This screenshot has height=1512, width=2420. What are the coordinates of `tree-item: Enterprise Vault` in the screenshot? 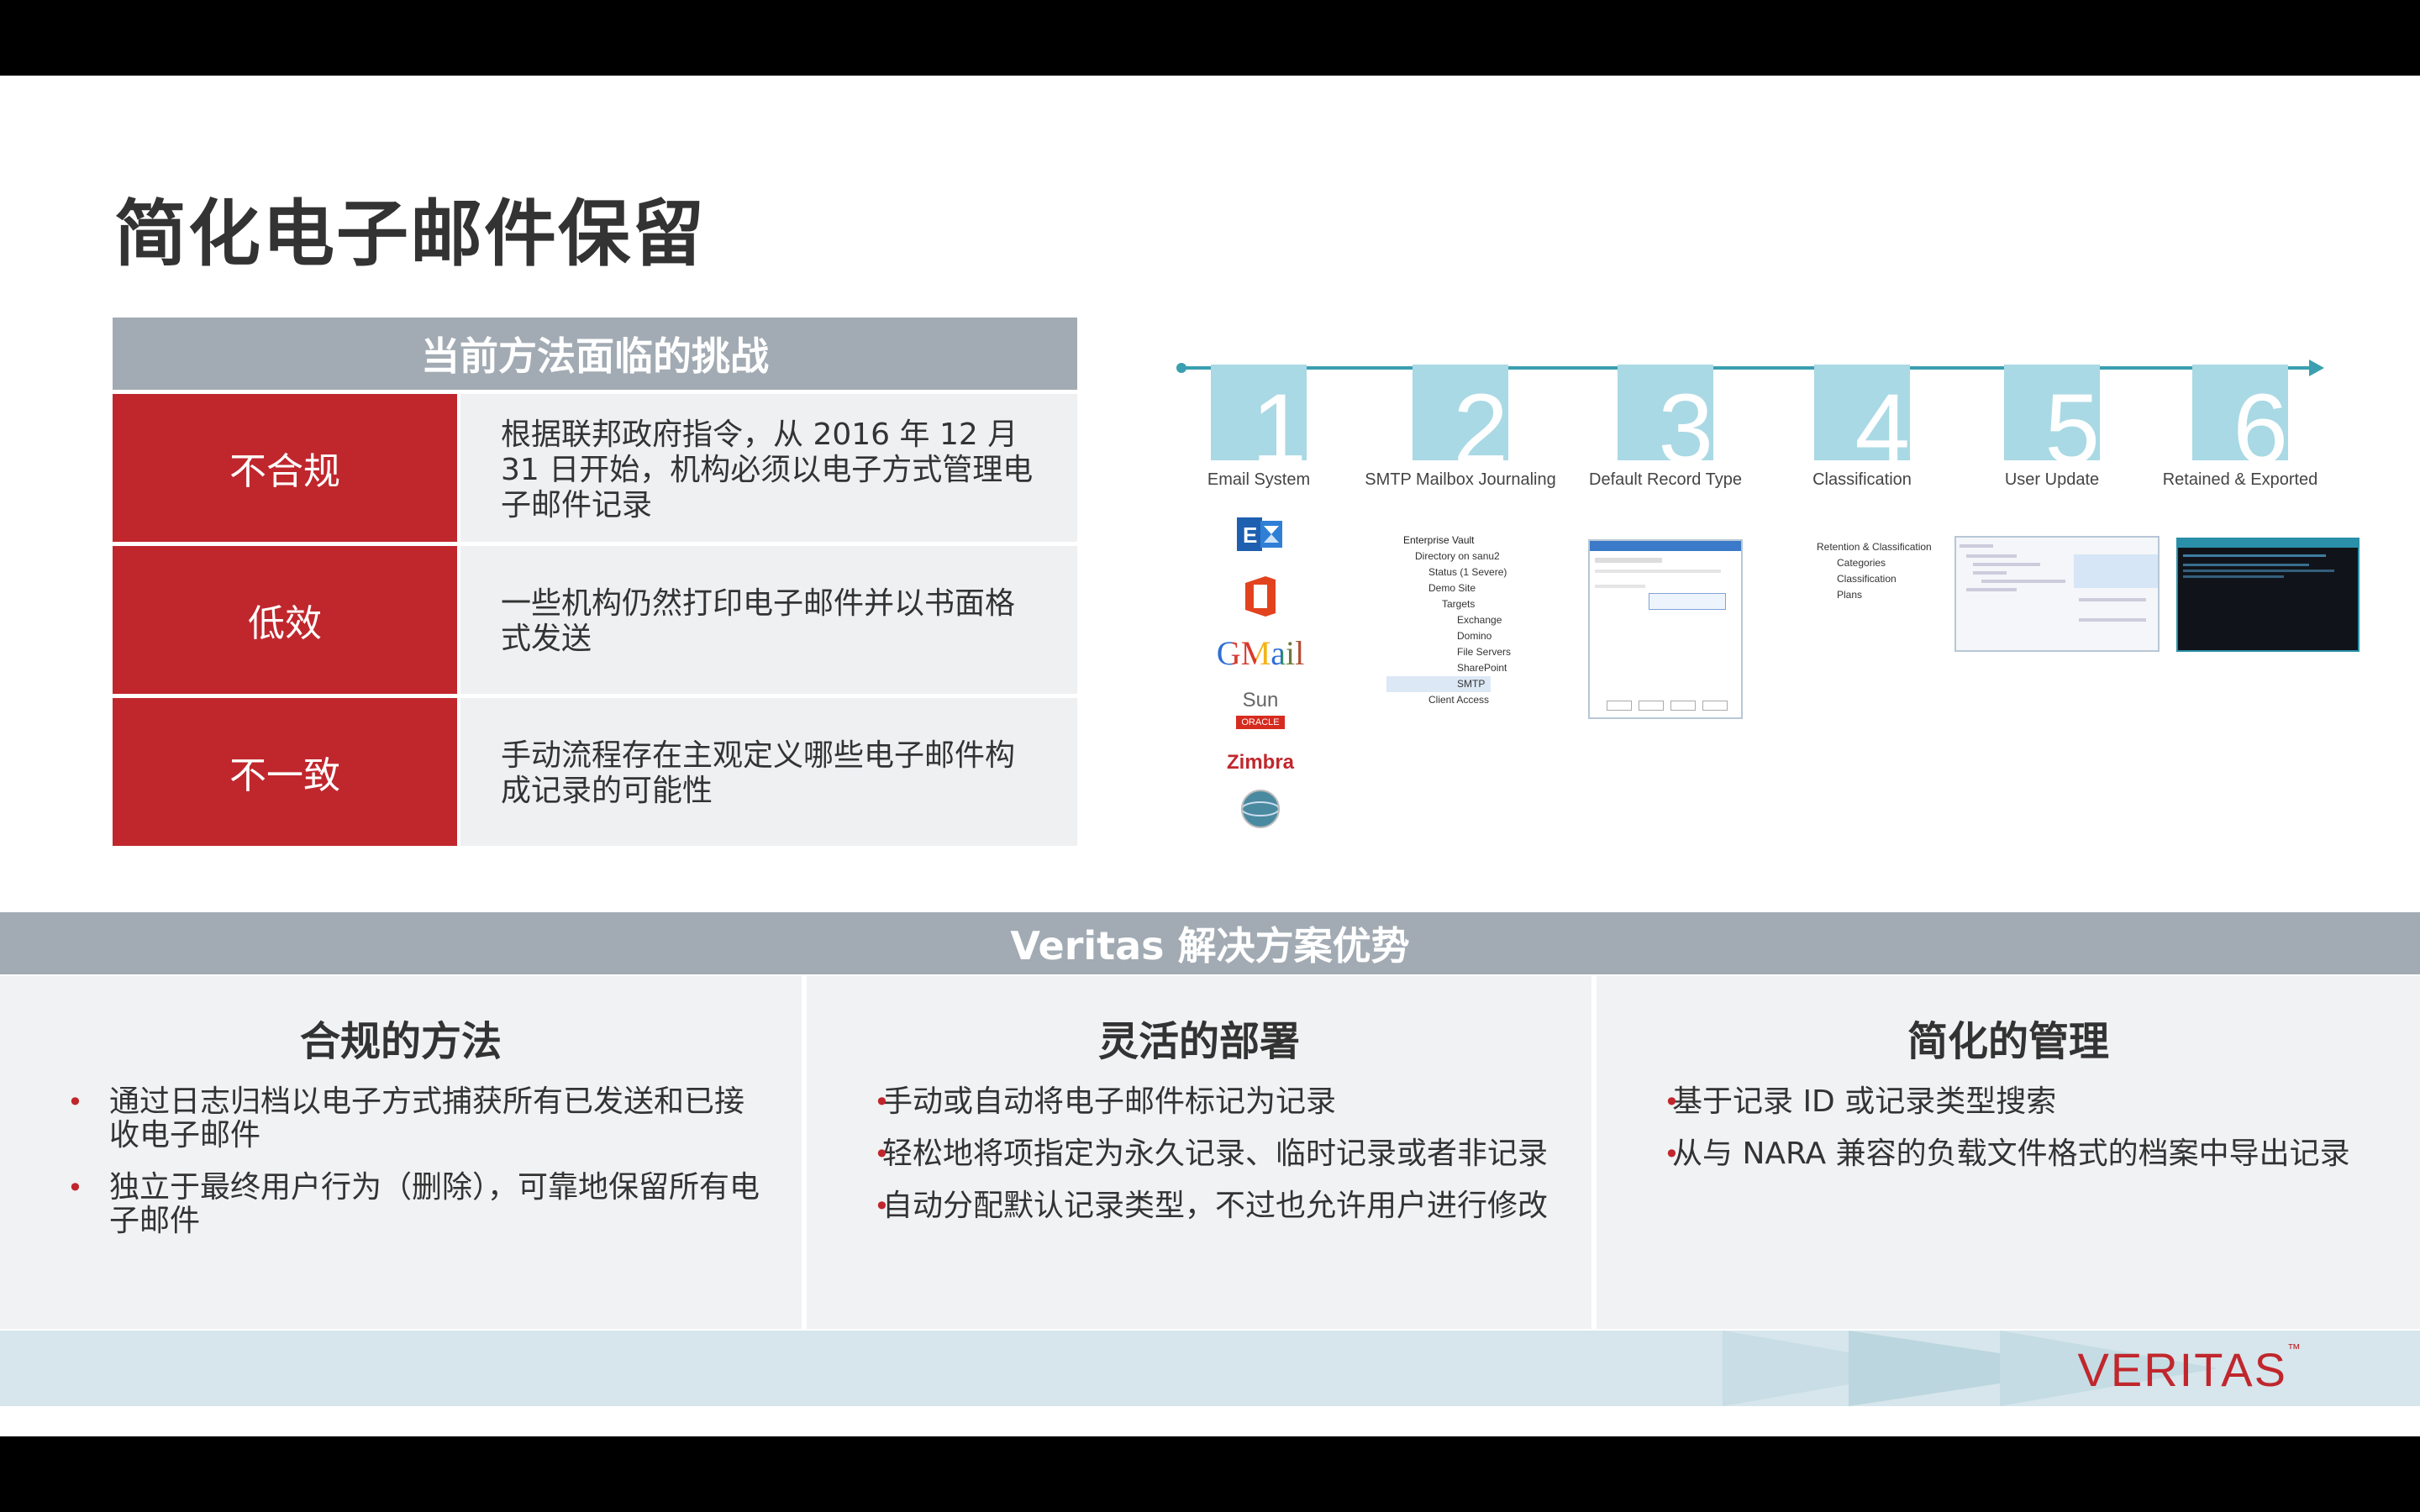 It's located at (1439, 540).